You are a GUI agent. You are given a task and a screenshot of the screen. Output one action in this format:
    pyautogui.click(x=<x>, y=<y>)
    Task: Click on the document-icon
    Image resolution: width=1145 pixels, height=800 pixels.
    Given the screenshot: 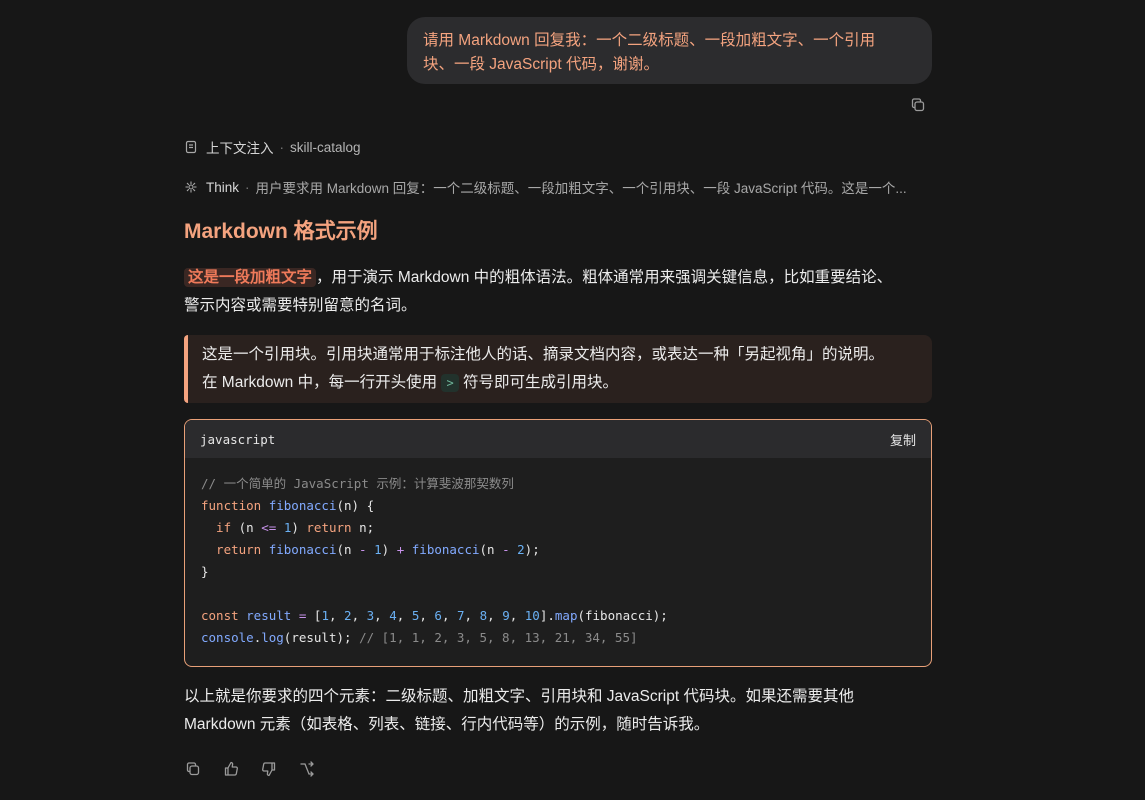 What is the action you would take?
    pyautogui.click(x=191, y=147)
    